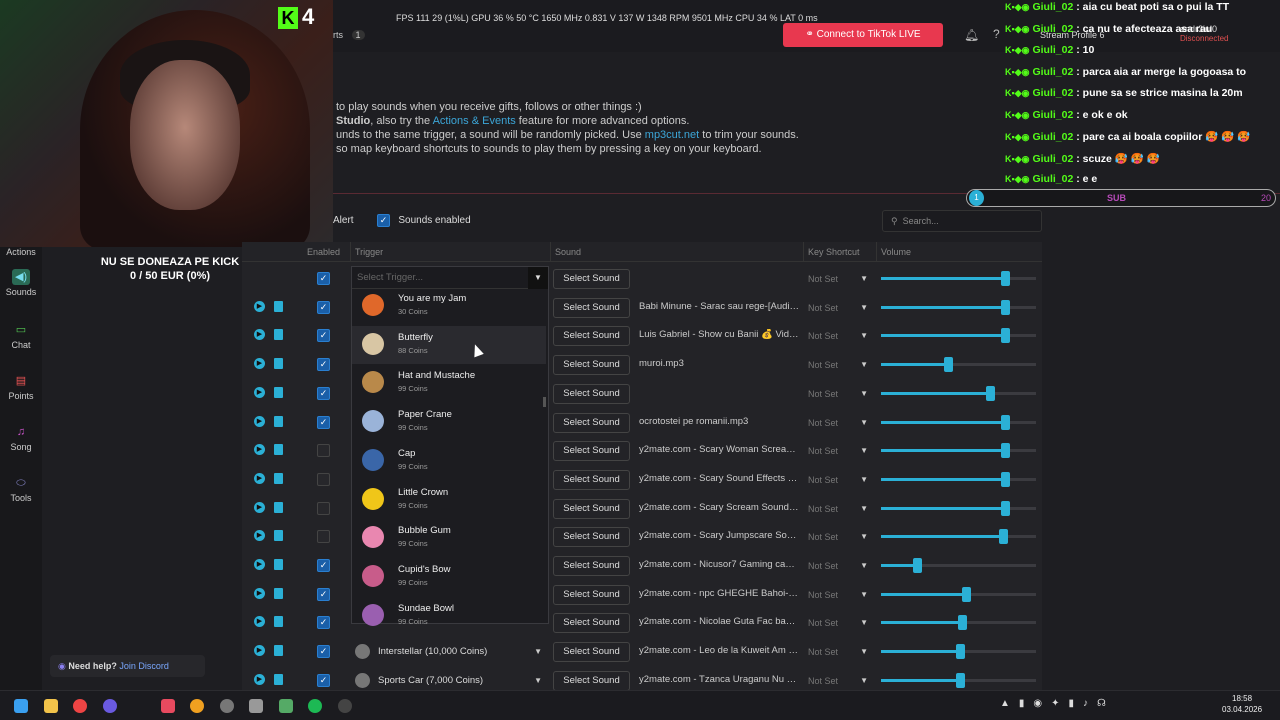 The width and height of the screenshot is (1280, 720). I want to click on bell-icon: 🔔︎, so click(971, 35).